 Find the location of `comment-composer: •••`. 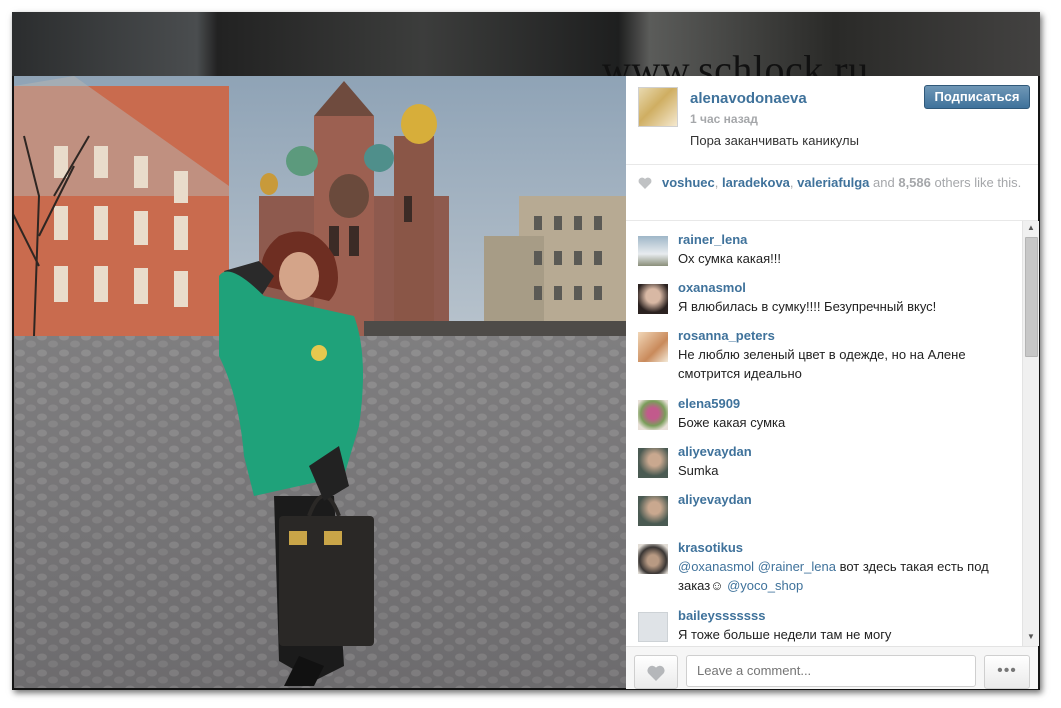

comment-composer: ••• is located at coordinates (832, 667).